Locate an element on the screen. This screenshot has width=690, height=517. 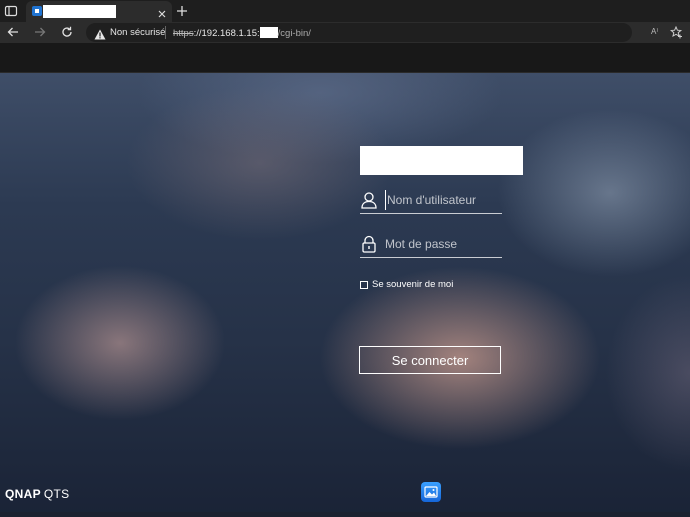
username-field is located at coordinates (431, 201).